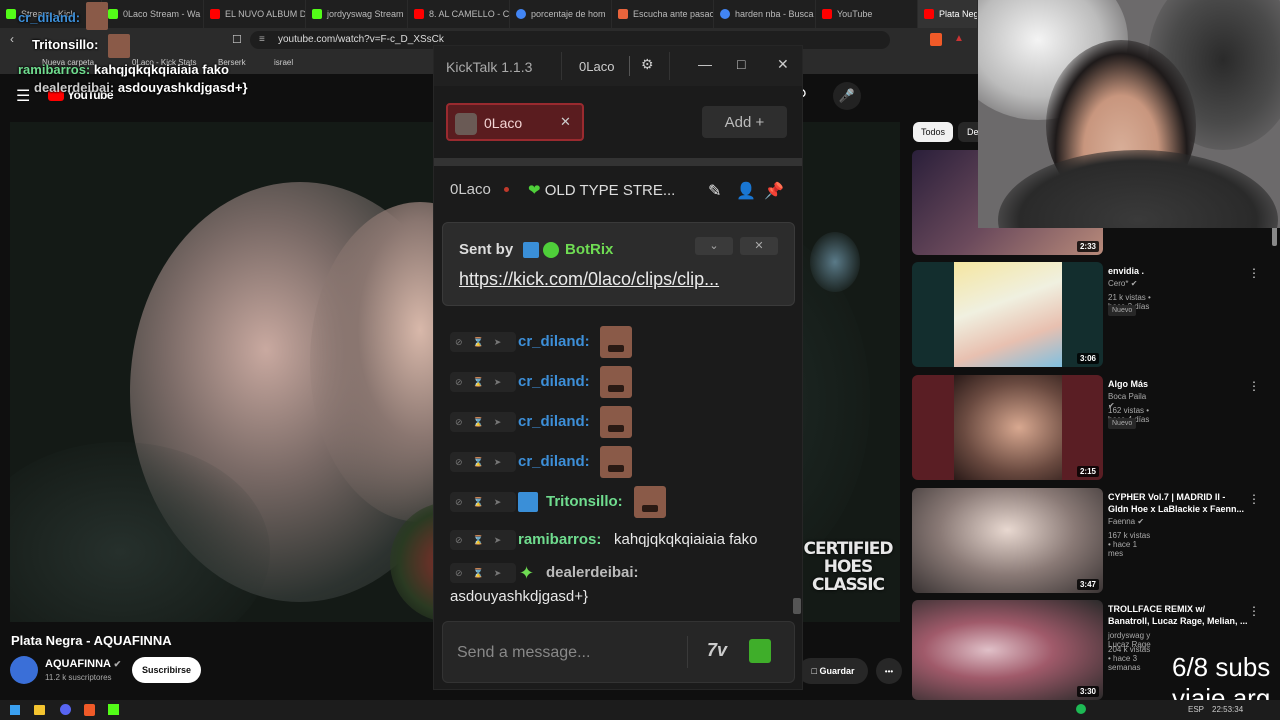 The height and width of the screenshot is (720, 1280). Describe the element at coordinates (1122, 310) in the screenshot. I see `new-badge: Nuevo` at that location.